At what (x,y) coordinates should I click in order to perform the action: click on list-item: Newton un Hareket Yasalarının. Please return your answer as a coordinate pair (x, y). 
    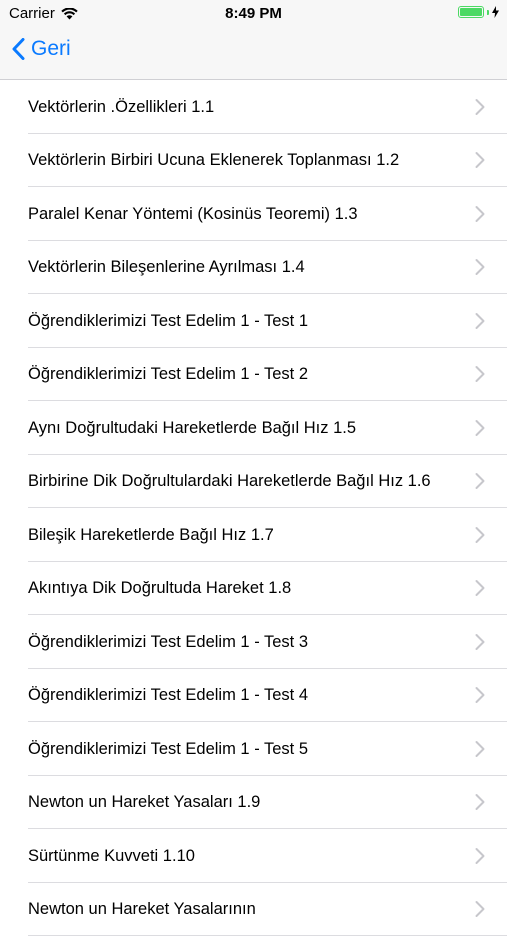
    Looking at the image, I should click on (253, 909).